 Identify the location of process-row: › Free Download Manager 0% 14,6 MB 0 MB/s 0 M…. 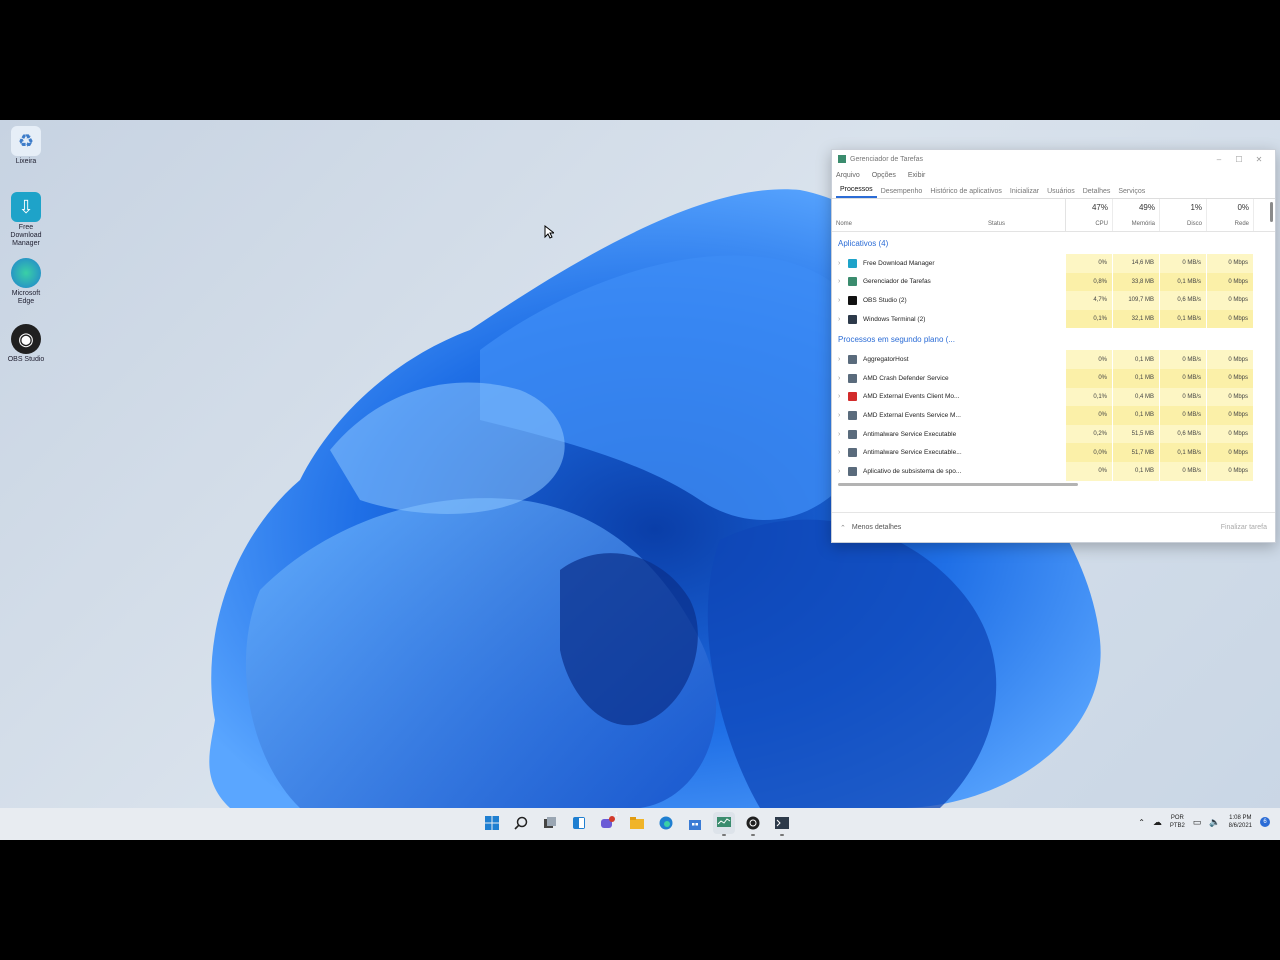
(1053, 263).